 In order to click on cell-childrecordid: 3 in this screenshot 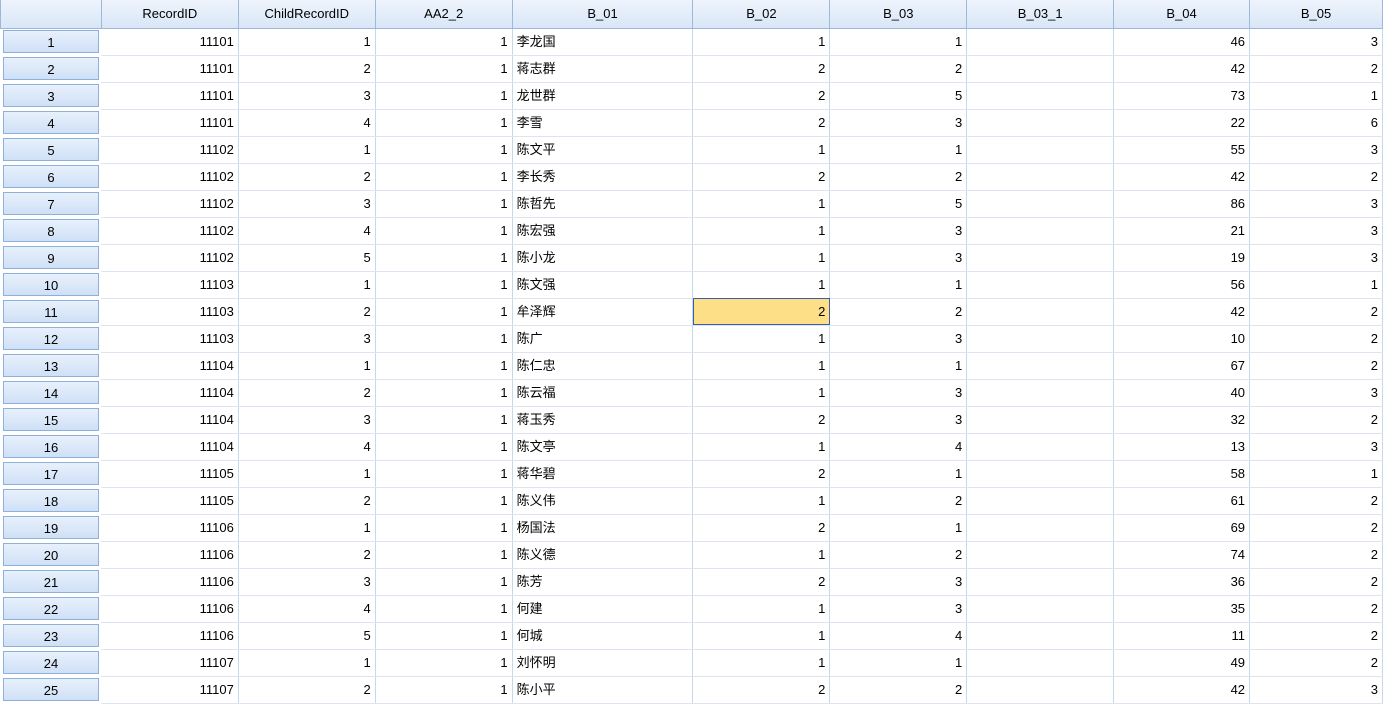, I will do `click(307, 420)`.